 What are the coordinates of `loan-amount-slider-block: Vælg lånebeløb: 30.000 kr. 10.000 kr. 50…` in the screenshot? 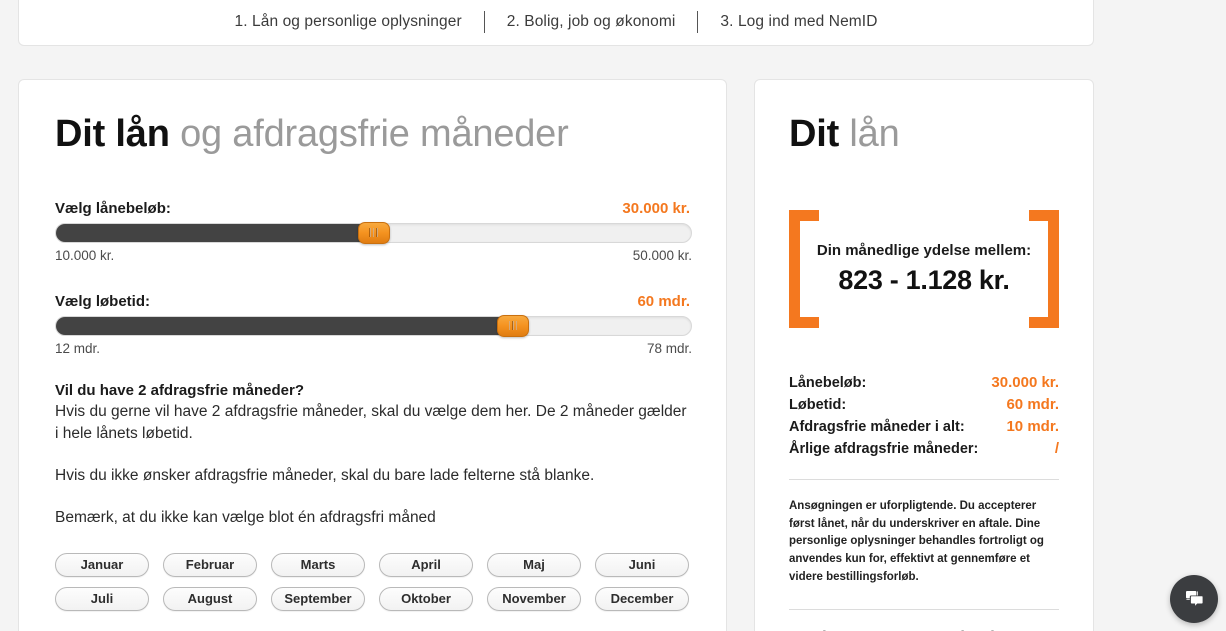 It's located at (373, 231).